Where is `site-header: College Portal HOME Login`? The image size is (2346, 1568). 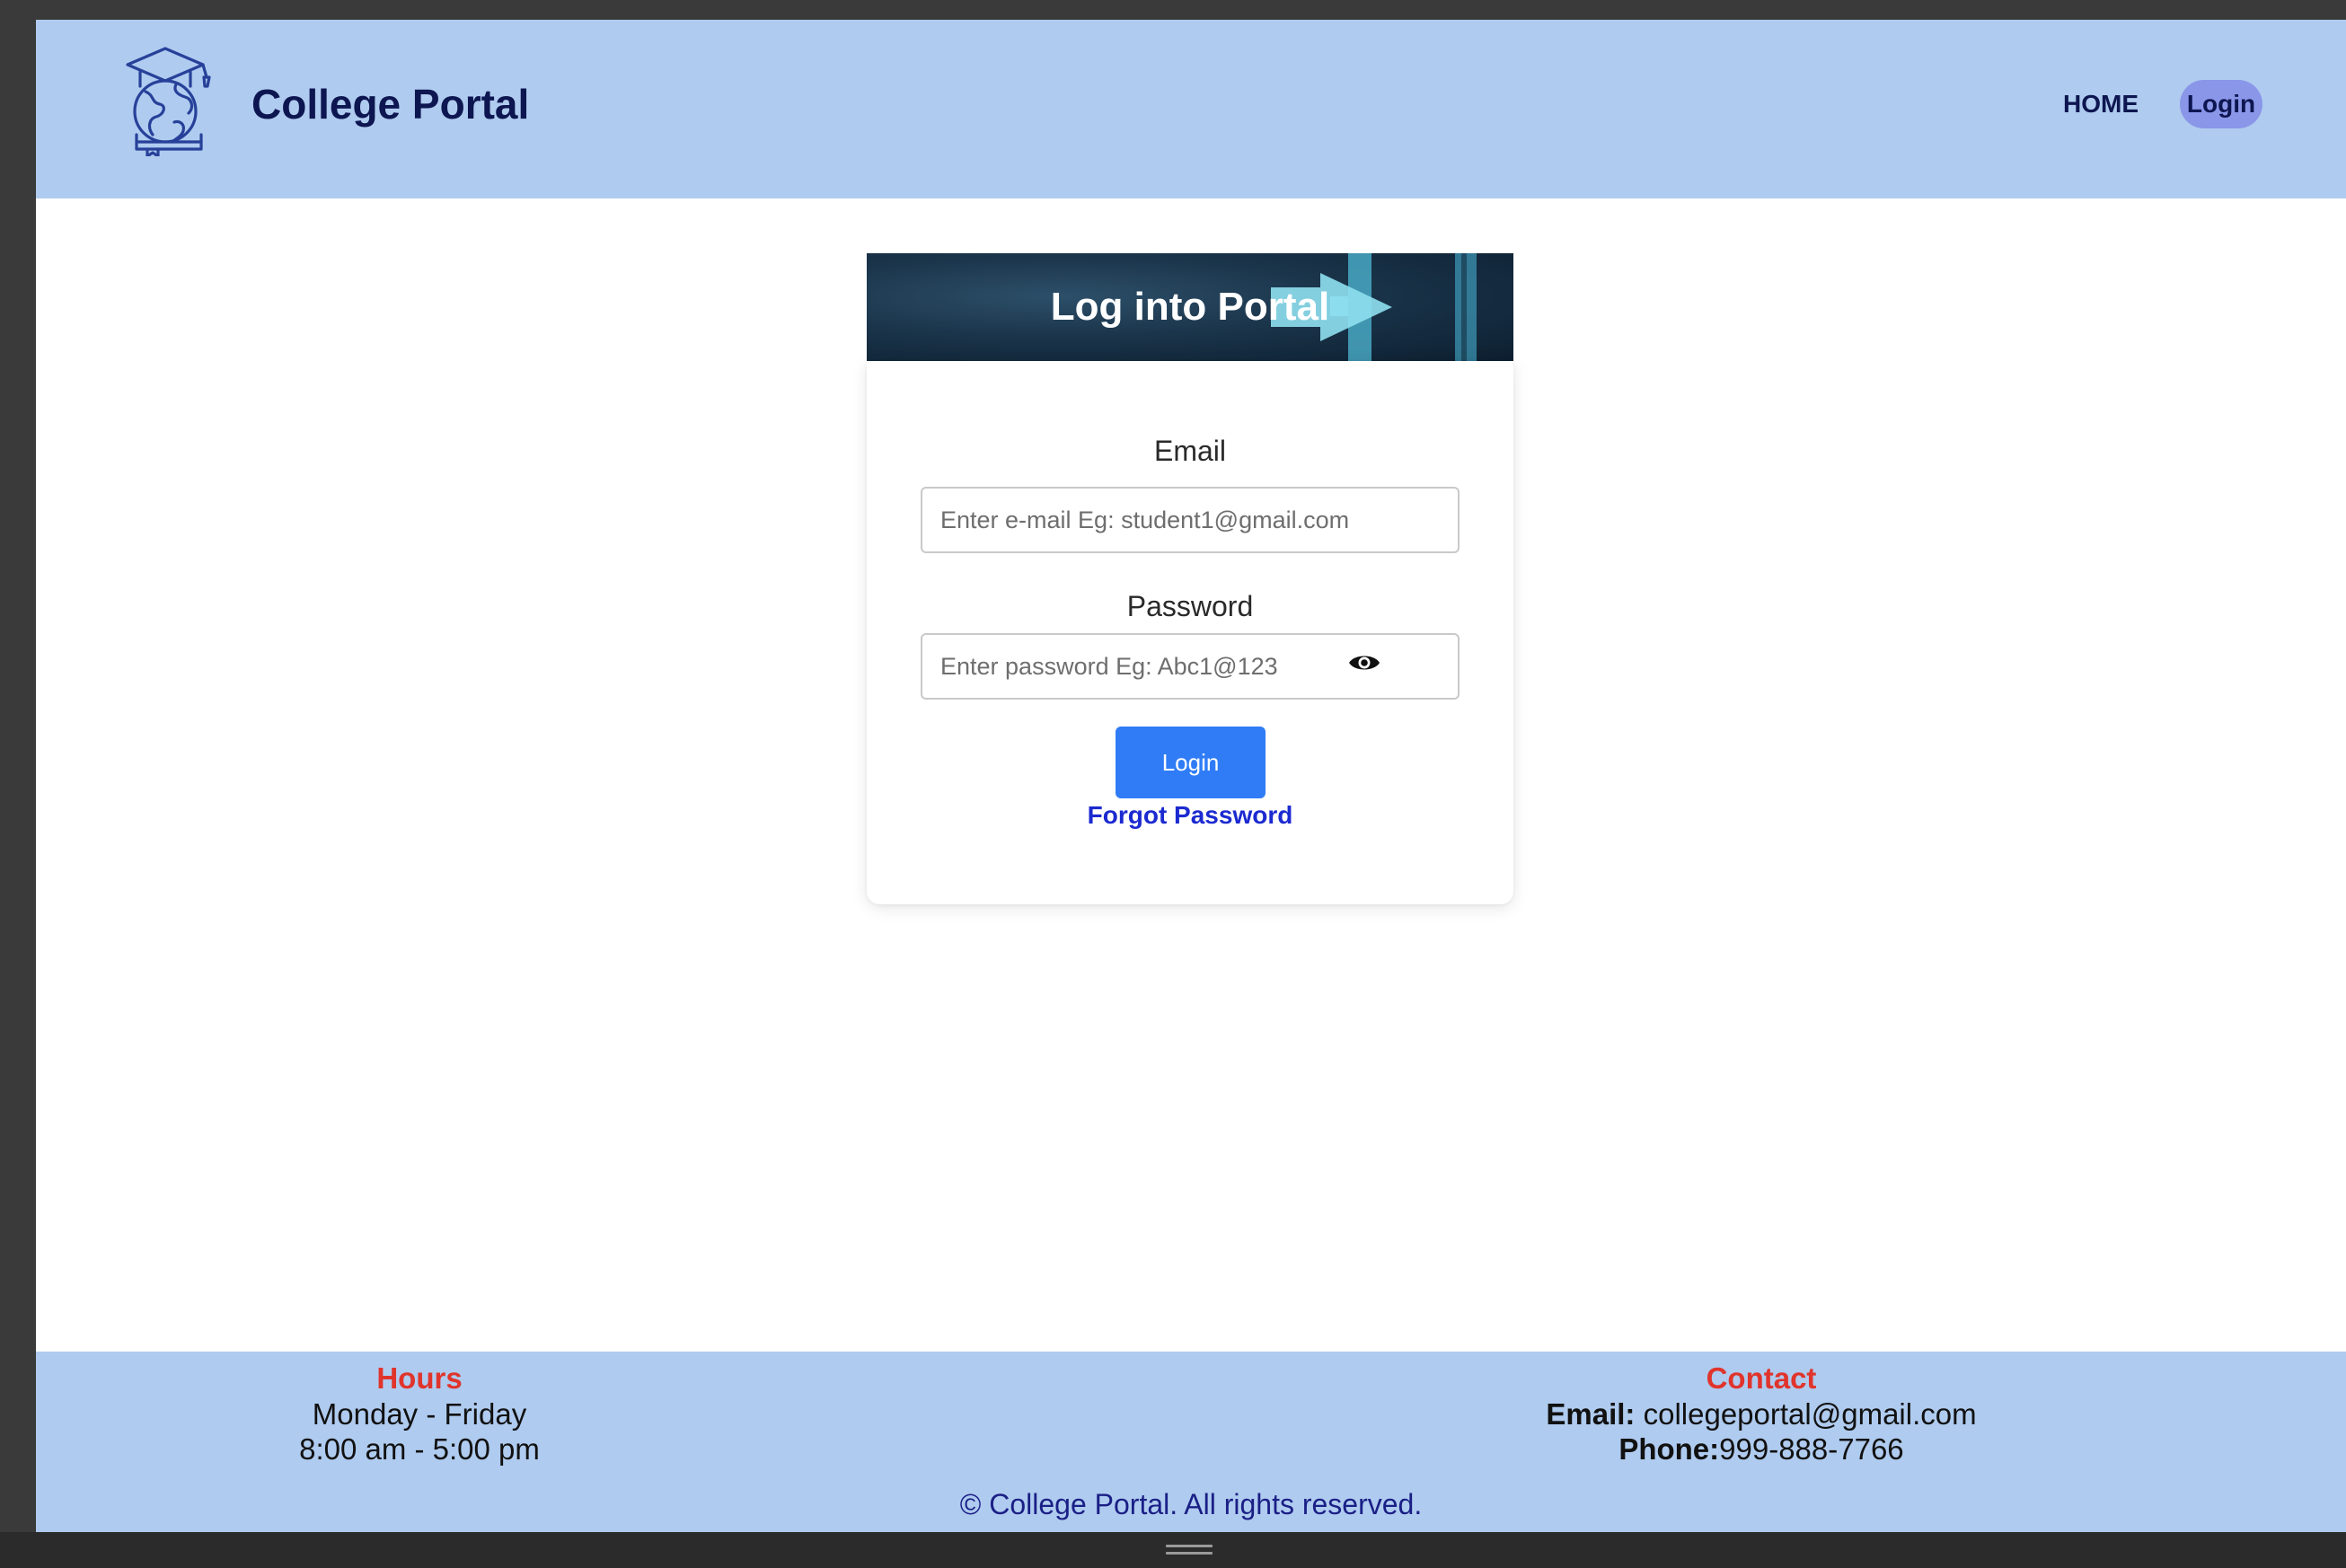
site-header: College Portal HOME Login is located at coordinates (1191, 109).